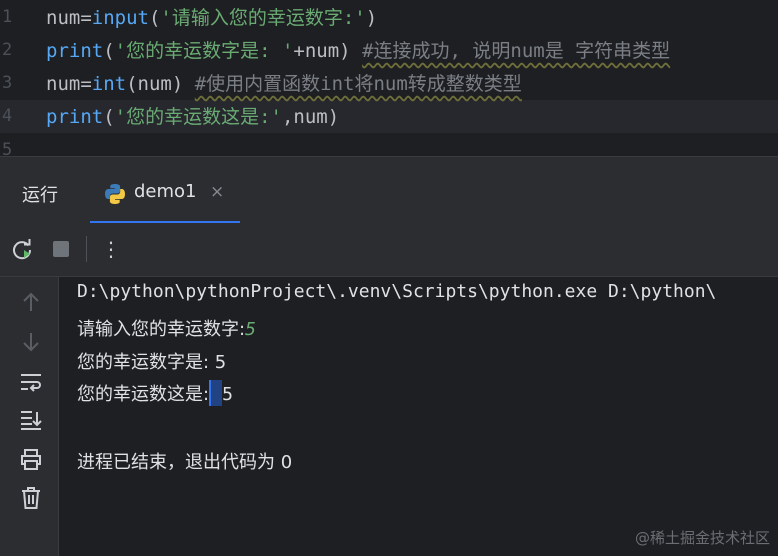 The width and height of the screenshot is (778, 556). I want to click on code-token: +num), so click(328, 51).